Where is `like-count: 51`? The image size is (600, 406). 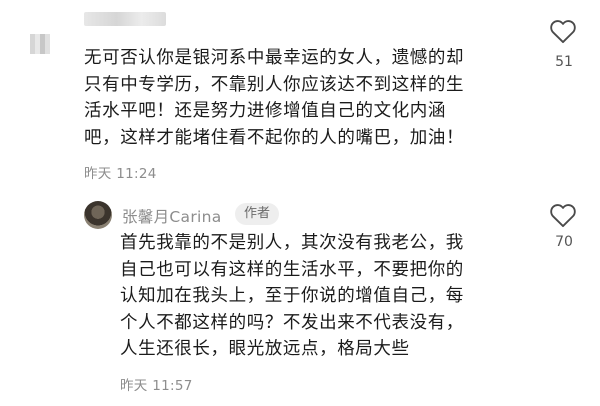 like-count: 51 is located at coordinates (564, 62).